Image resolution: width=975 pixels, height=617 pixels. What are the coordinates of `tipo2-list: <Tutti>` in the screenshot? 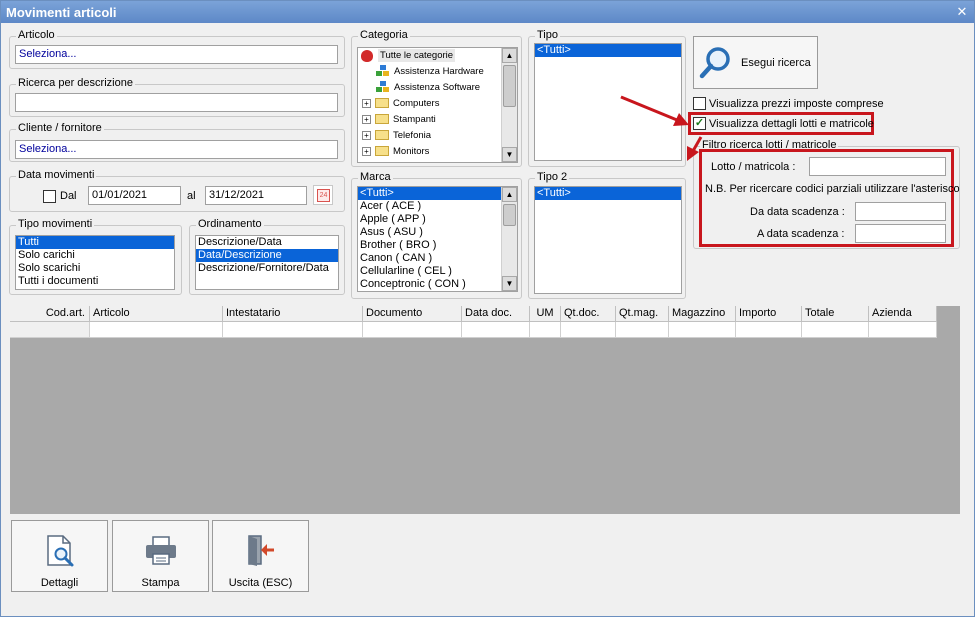 It's located at (608, 240).